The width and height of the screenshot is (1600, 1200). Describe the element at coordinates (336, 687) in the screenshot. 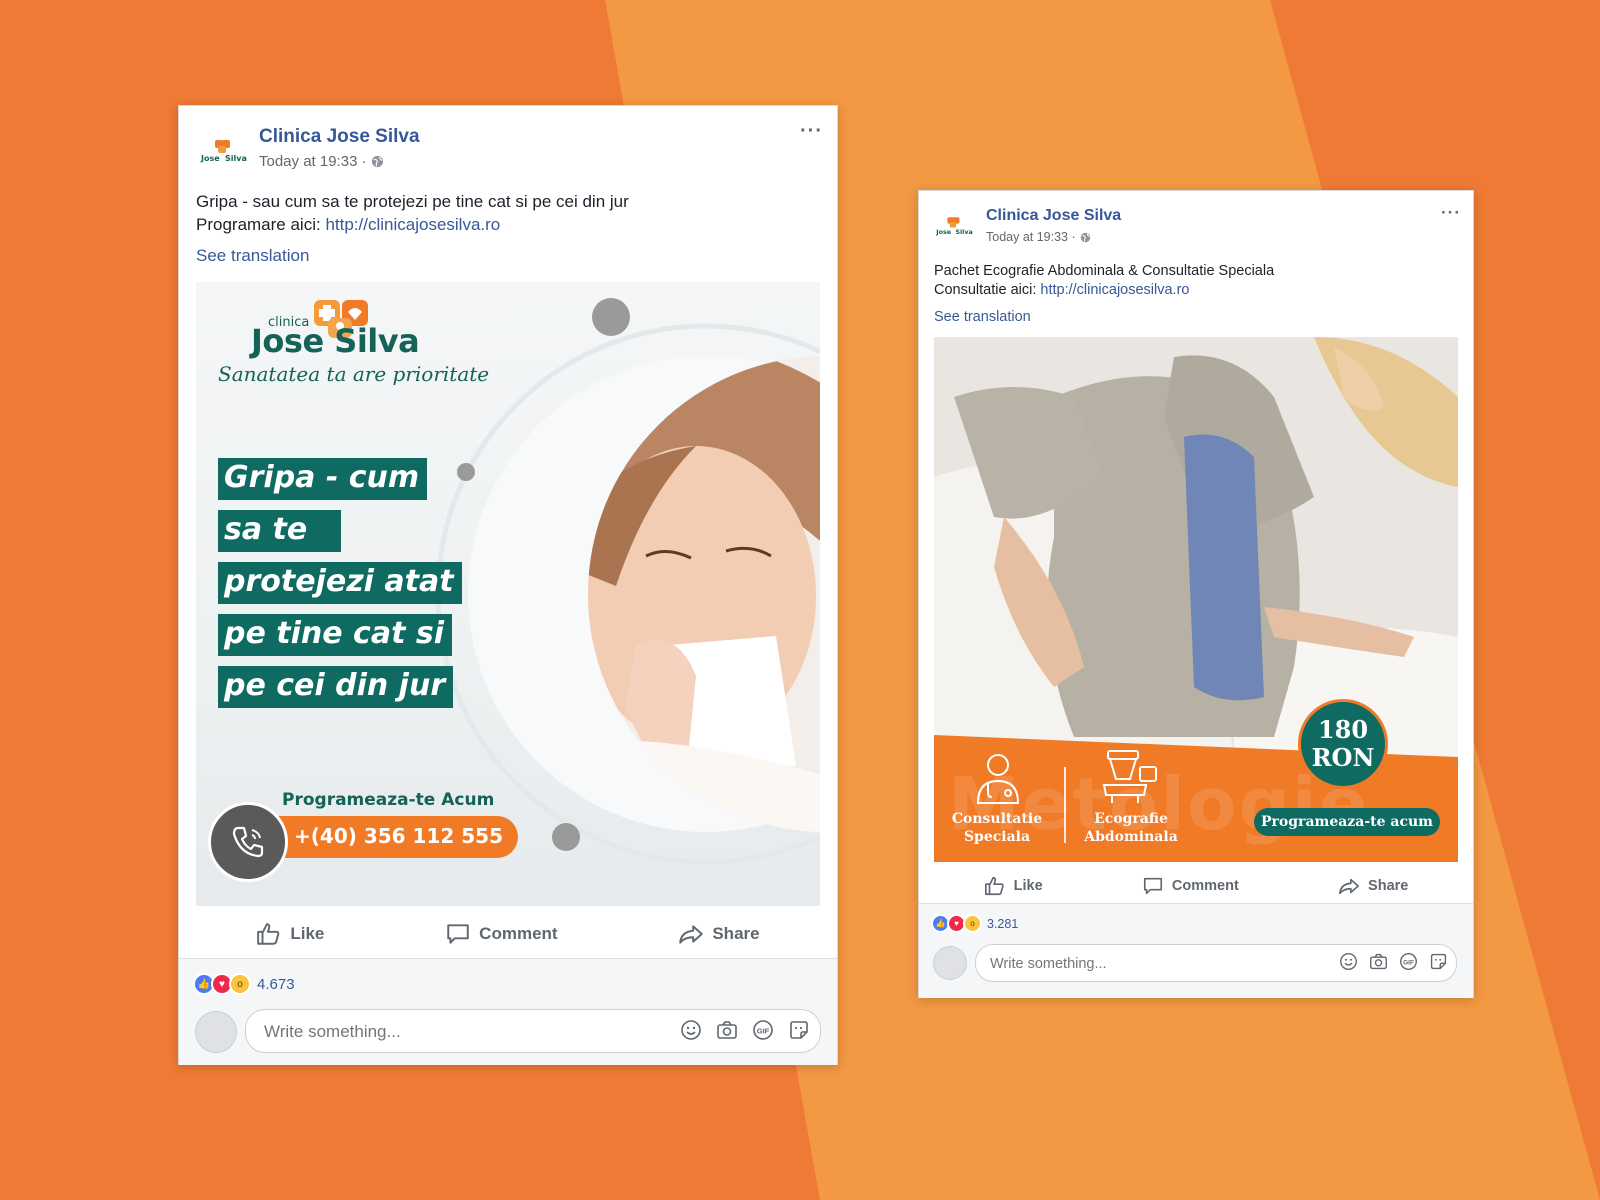

I see `headline-line-5: pe cei din jur` at that location.